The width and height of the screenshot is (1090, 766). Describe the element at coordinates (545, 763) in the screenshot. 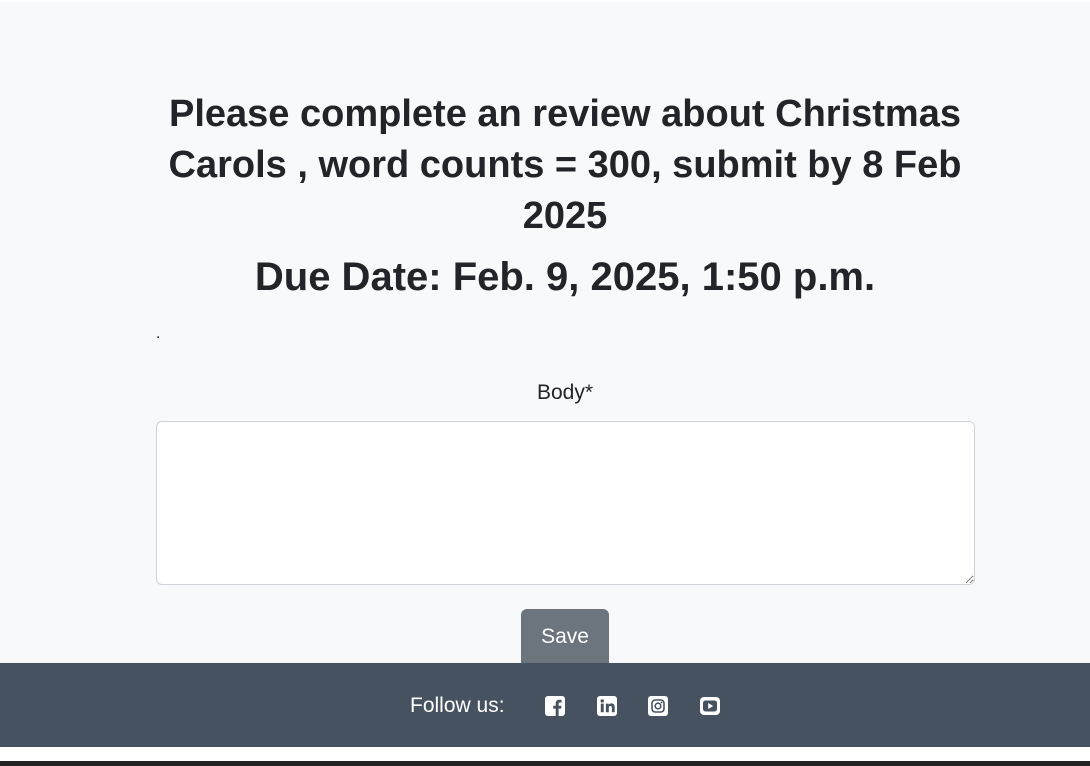

I see `window-bottom-edge` at that location.